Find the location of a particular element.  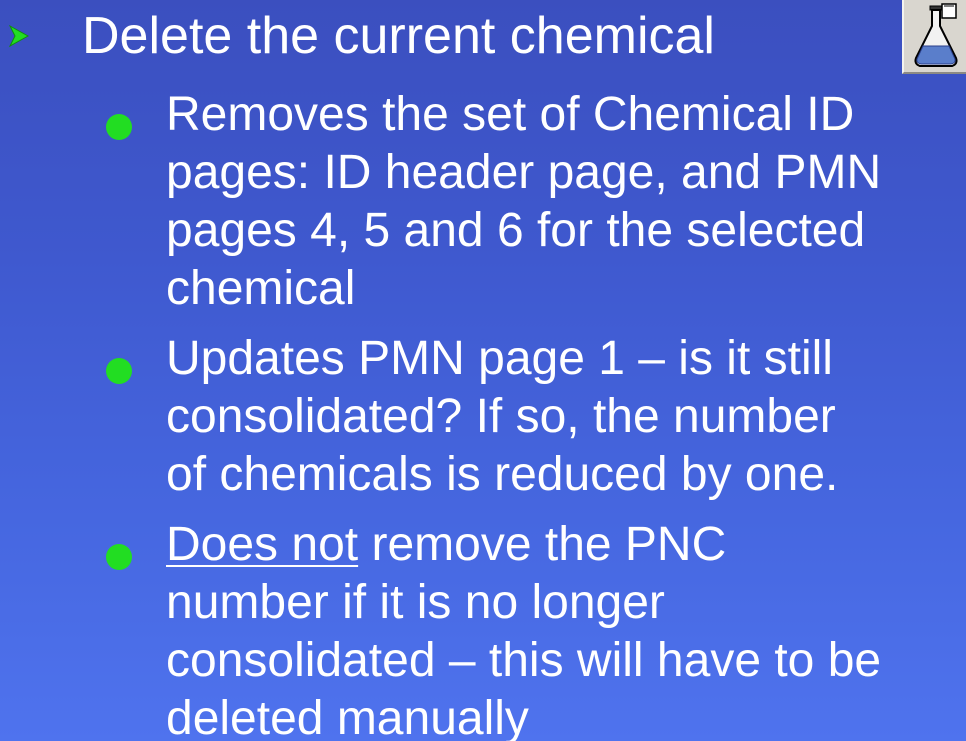

underlined-phrase: Does not is located at coordinates (262, 544).